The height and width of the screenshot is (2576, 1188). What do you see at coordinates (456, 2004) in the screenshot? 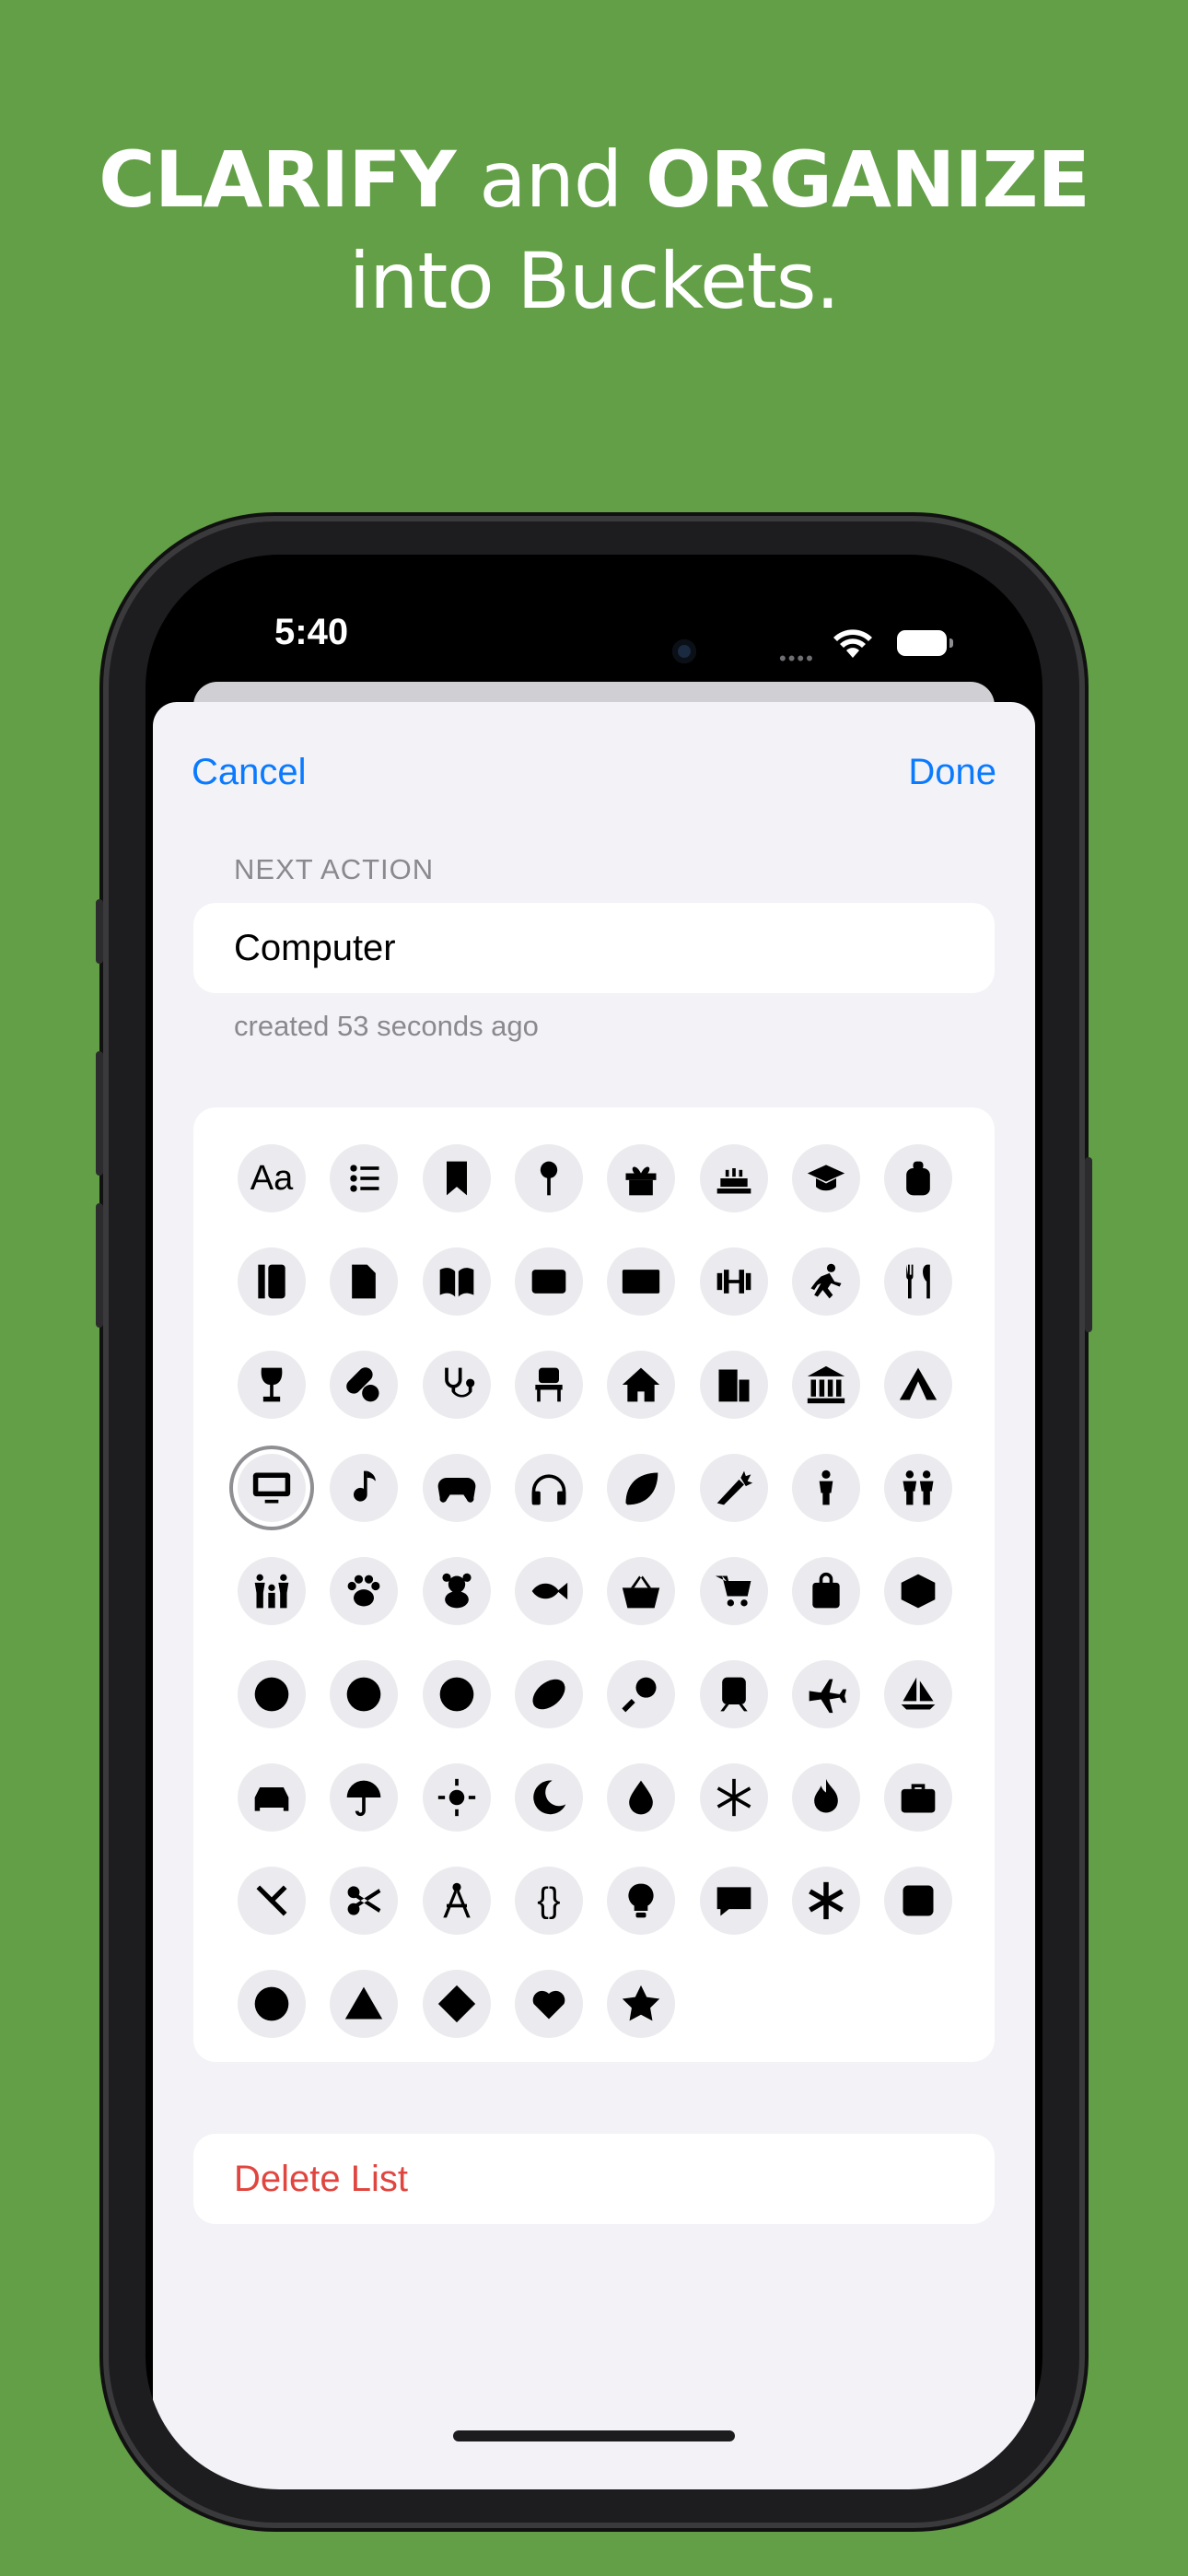
I see `diamond-icon` at bounding box center [456, 2004].